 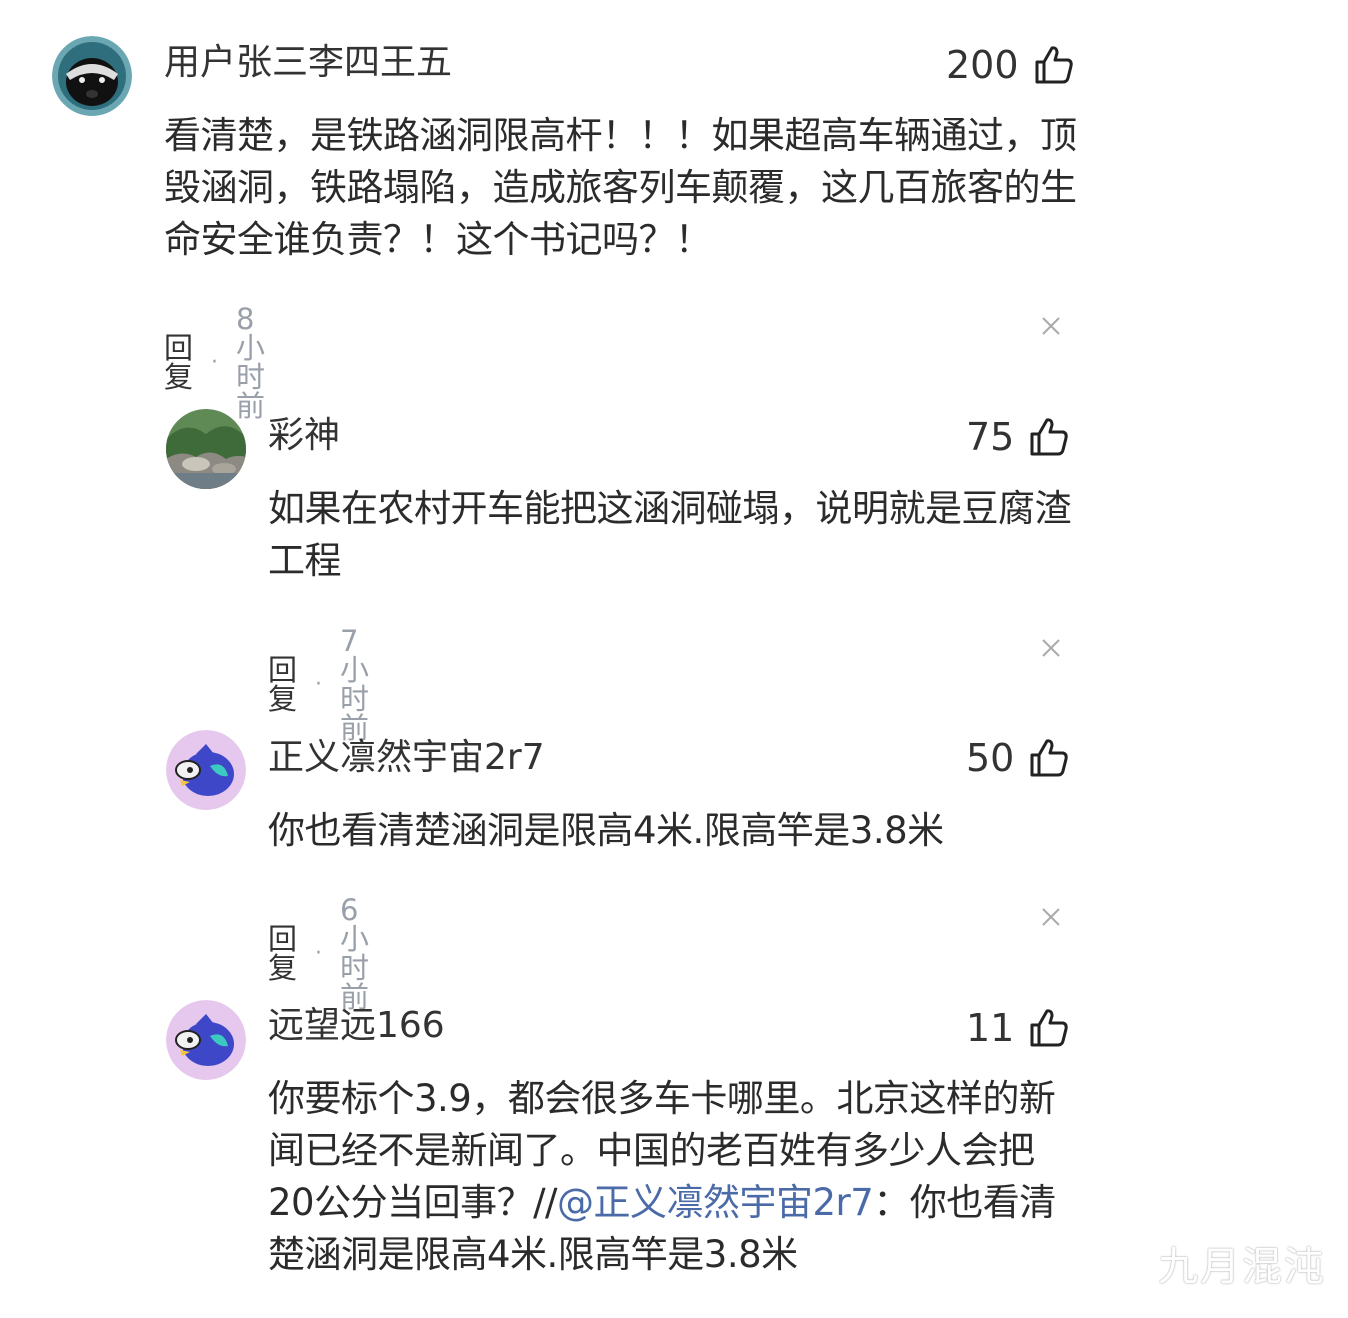 I want to click on like-count: 11, so click(x=990, y=1028).